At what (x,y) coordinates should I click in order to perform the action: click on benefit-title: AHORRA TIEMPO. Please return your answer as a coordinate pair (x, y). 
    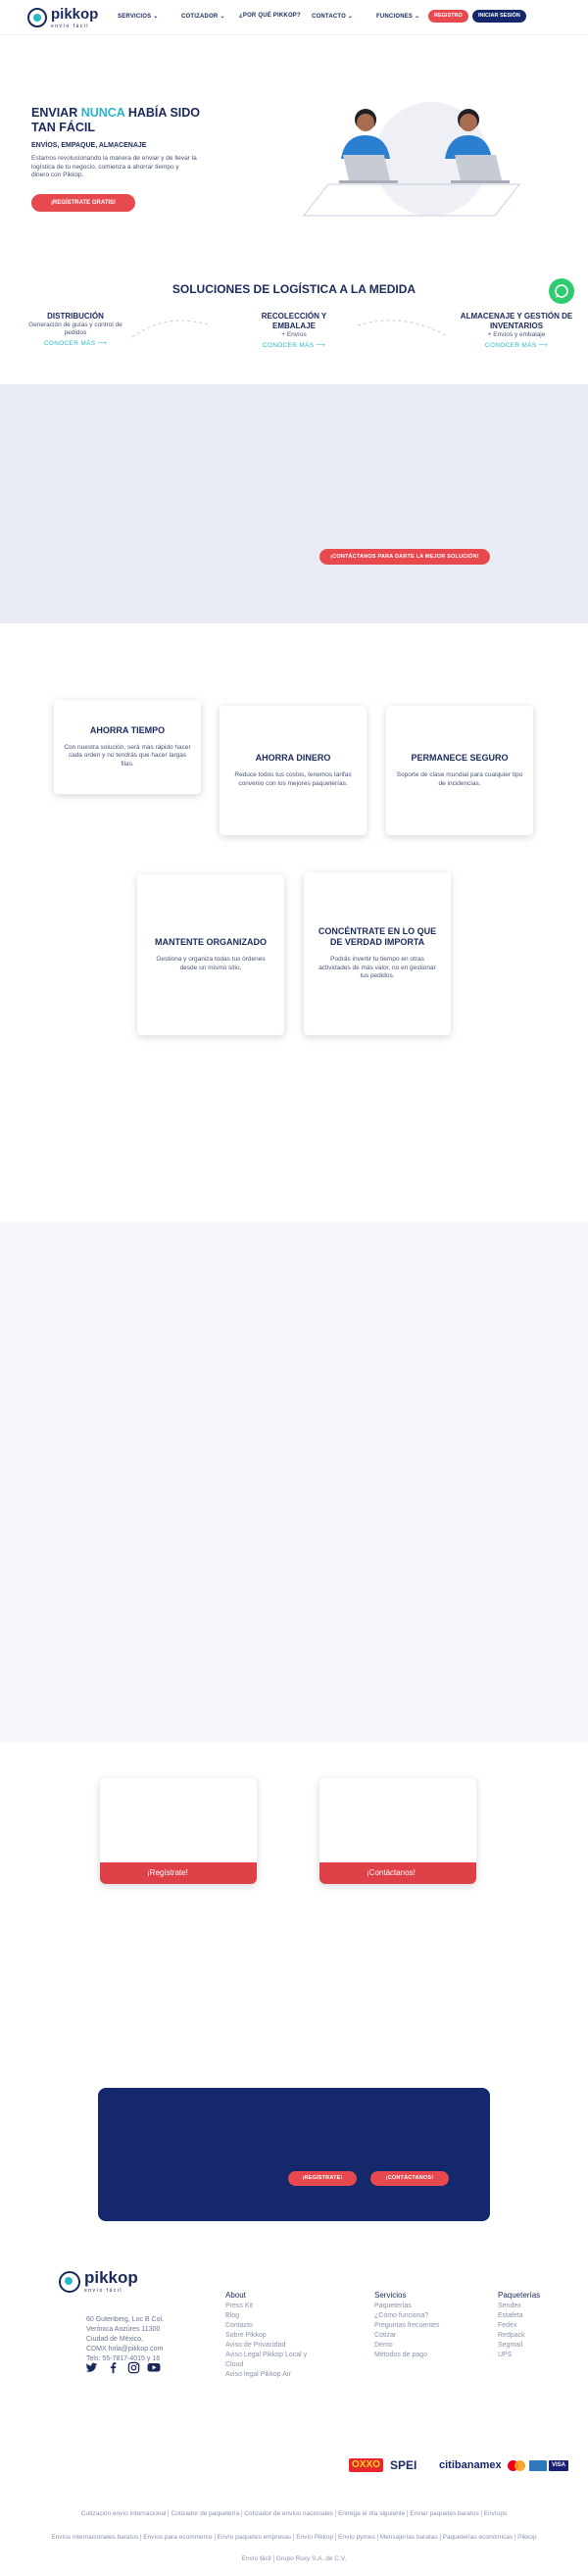
    Looking at the image, I should click on (127, 729).